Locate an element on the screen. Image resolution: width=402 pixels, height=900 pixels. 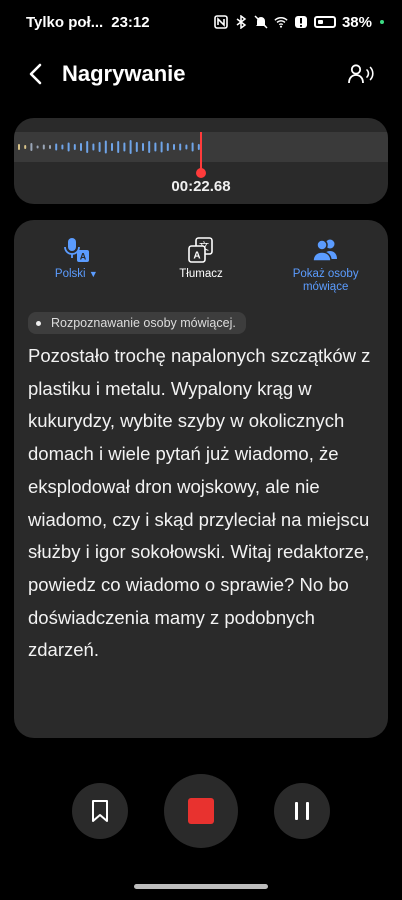
back-button is located at coordinates (36, 74).